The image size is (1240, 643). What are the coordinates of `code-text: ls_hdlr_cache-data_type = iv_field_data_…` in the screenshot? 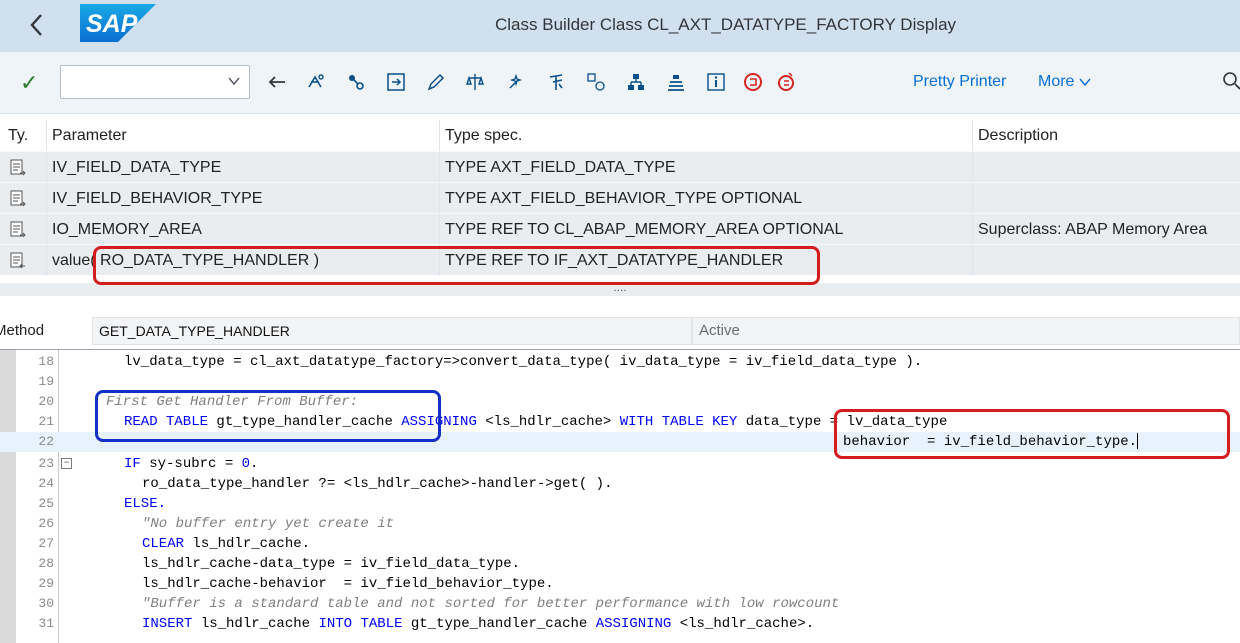 It's located at (331, 564).